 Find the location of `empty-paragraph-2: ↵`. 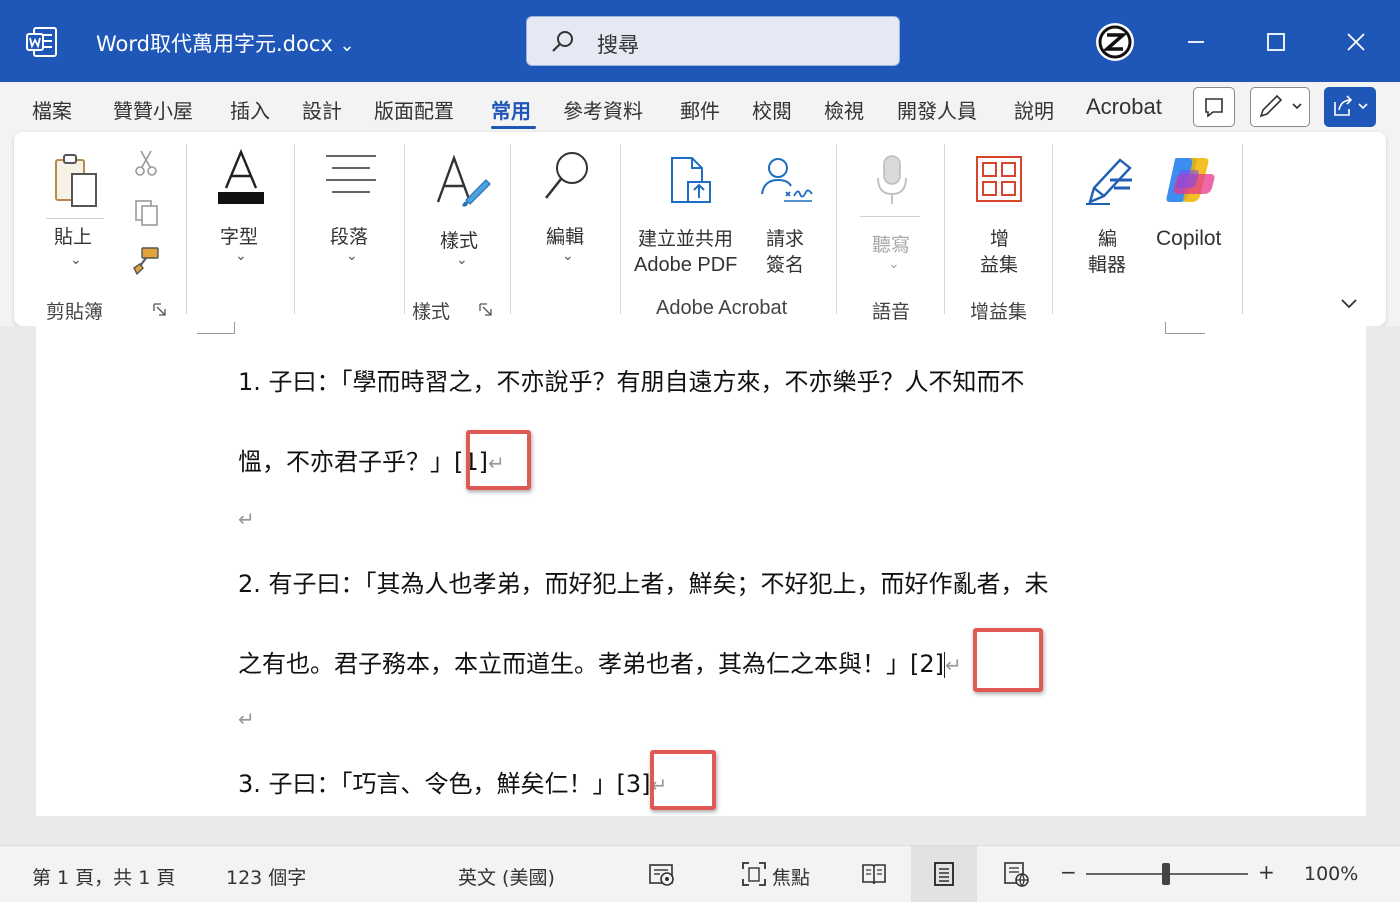

empty-paragraph-2: ↵ is located at coordinates (246, 718).